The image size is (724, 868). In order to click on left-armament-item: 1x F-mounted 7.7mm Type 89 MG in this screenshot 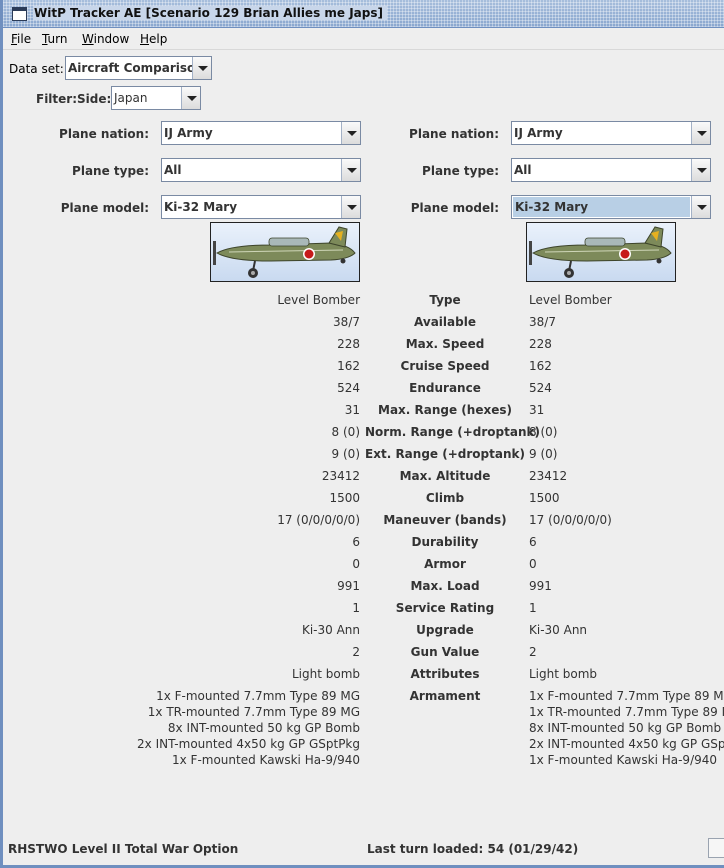, I will do `click(258, 696)`.